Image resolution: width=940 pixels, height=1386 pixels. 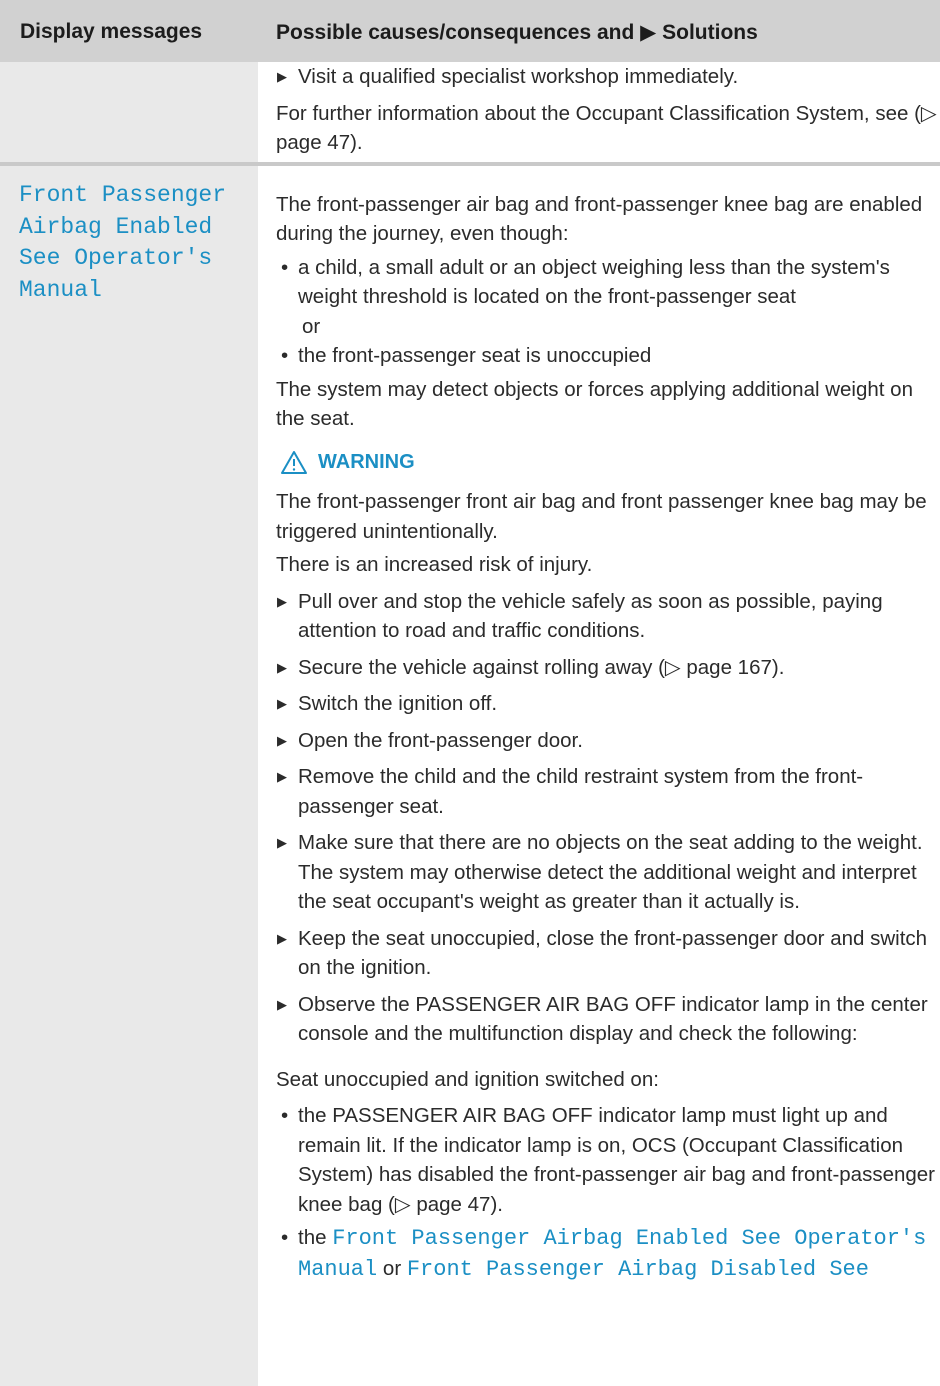 I want to click on check-text: the, so click(x=315, y=1237).